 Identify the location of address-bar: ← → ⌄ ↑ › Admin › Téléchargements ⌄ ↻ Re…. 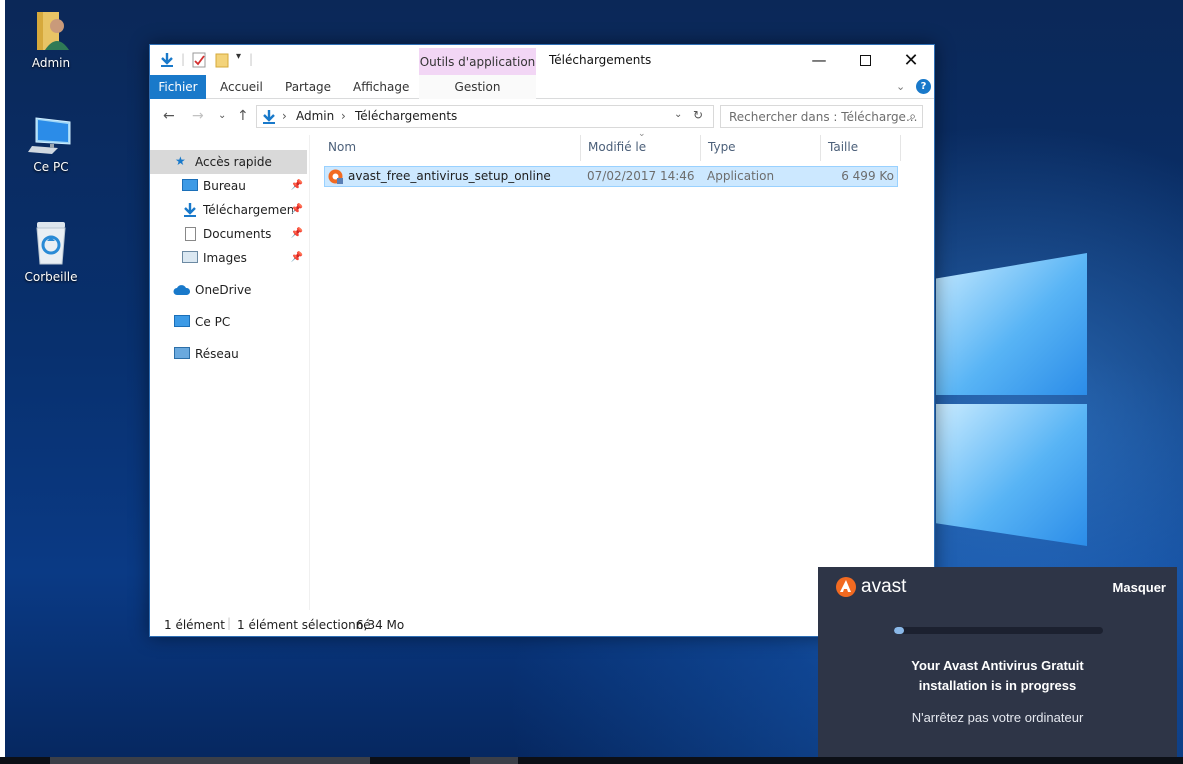
(542, 116).